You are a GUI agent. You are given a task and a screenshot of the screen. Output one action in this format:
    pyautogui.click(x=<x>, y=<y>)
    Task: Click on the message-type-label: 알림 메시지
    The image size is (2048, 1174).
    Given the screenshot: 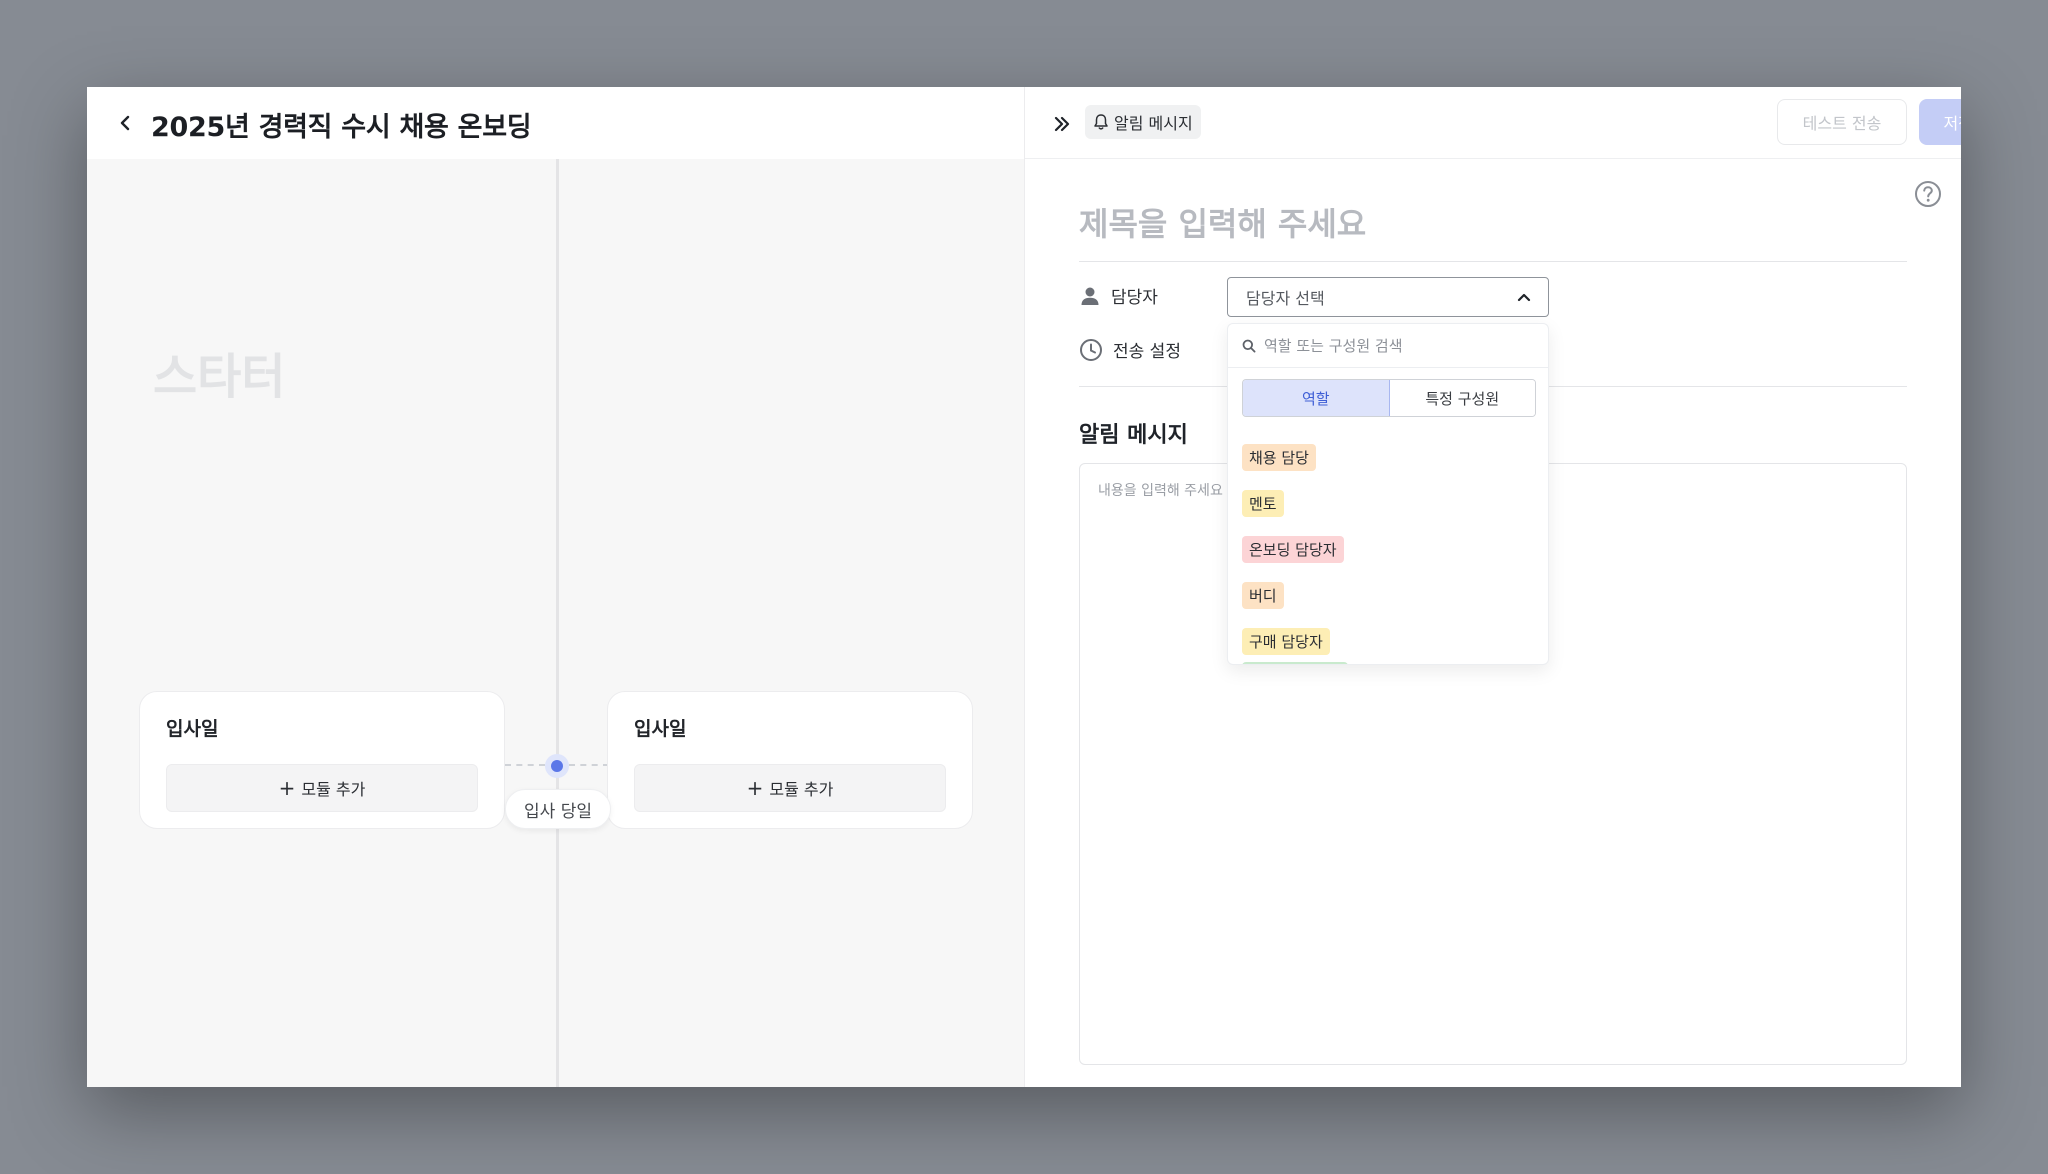 What is the action you would take?
    pyautogui.click(x=1153, y=123)
    